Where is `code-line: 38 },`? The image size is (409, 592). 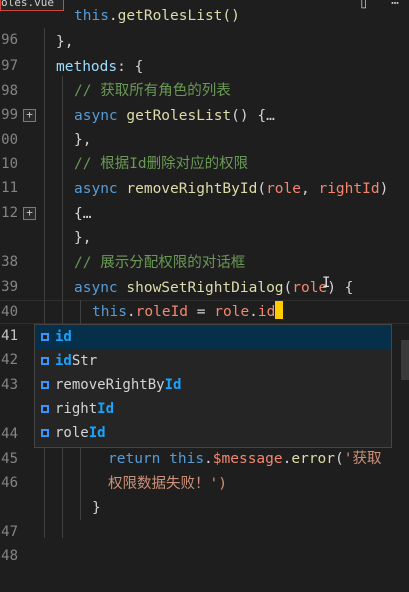
code-line: 38 }, is located at coordinates (204, 248).